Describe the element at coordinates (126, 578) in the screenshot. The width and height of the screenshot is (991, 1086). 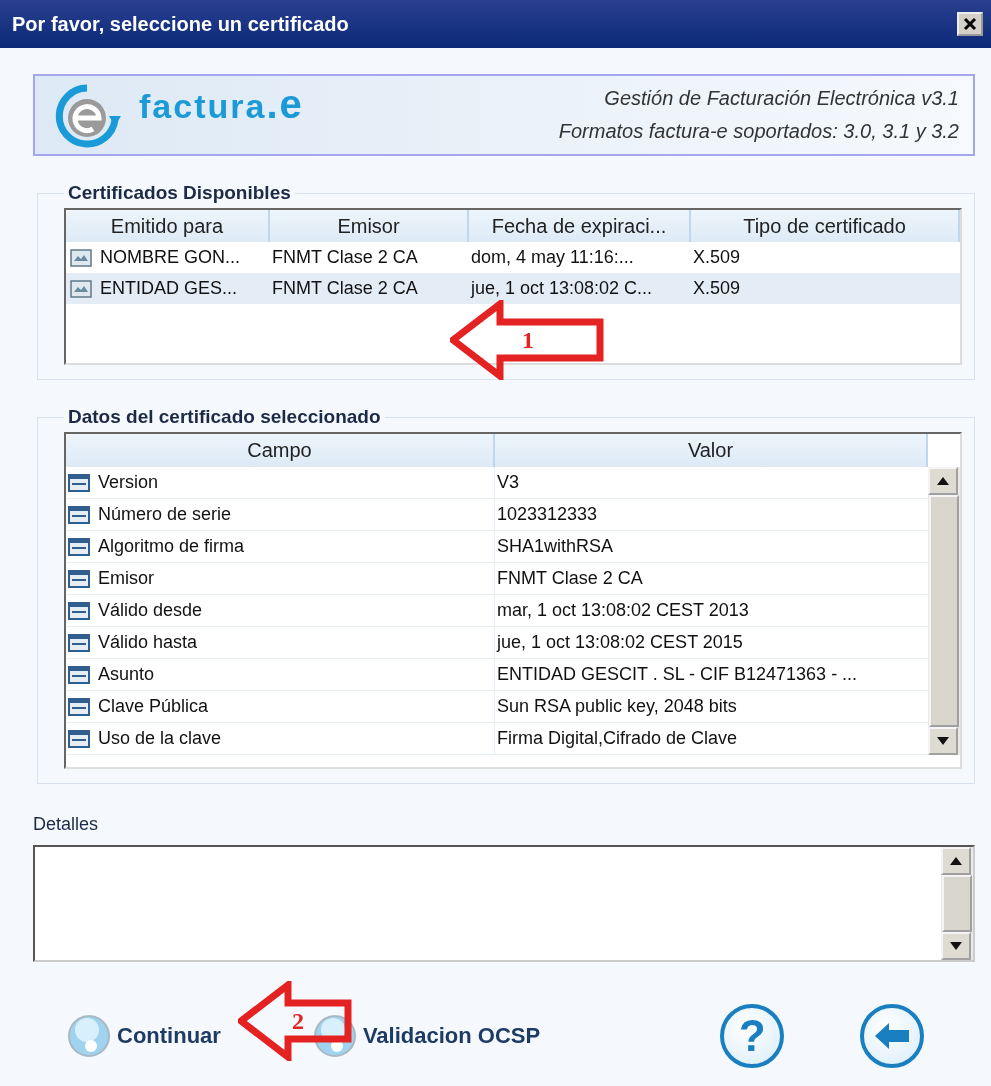
I see `field-name: Emisor` at that location.